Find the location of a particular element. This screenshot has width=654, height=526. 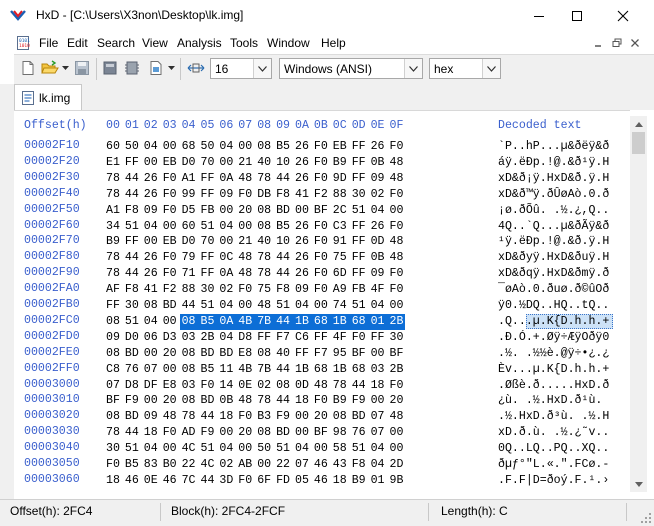

hex-byte: 2B is located at coordinates (399, 322).